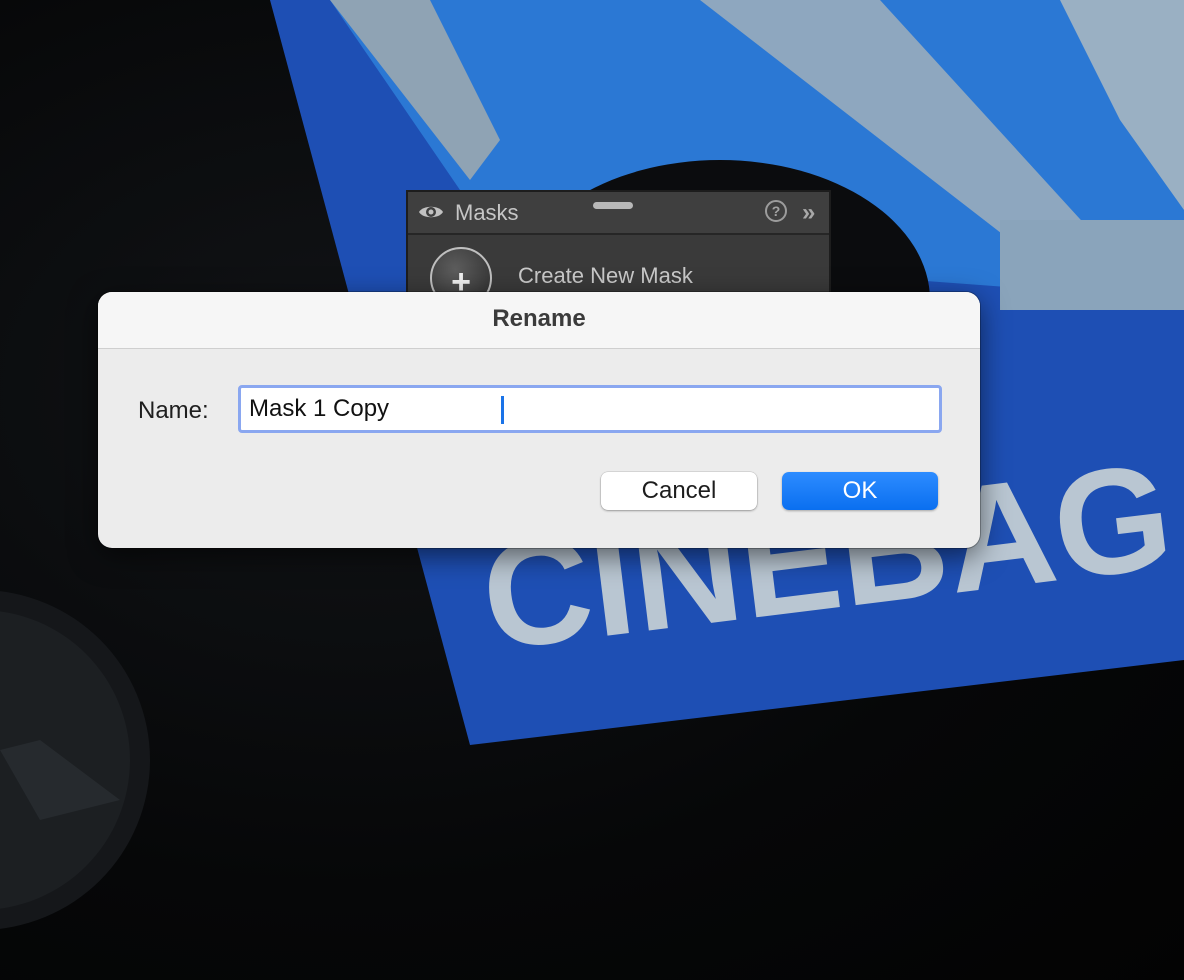 The image size is (1184, 980). Describe the element at coordinates (679, 491) in the screenshot. I see `cancel-button: Cancel` at that location.